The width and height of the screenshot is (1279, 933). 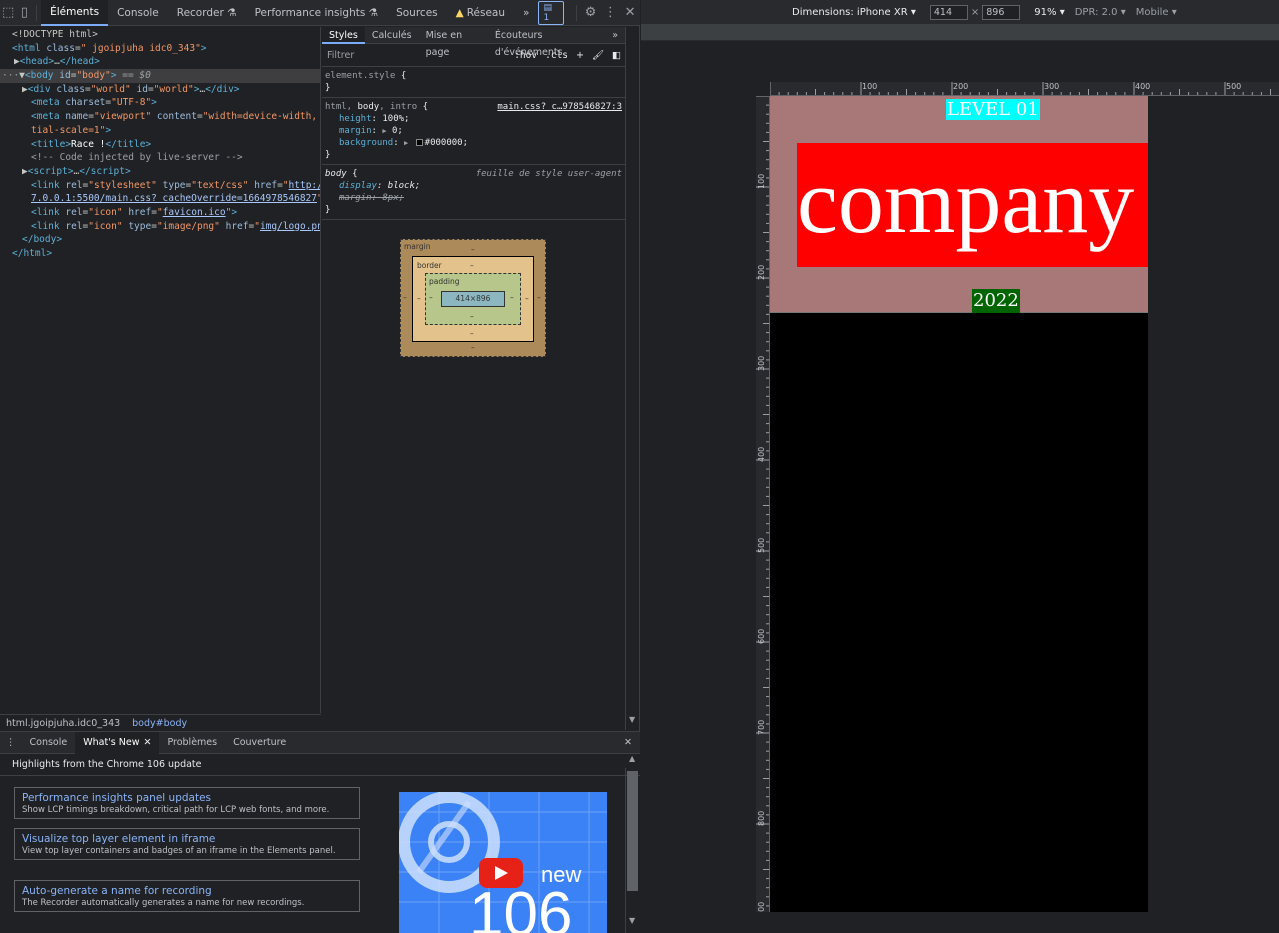 What do you see at coordinates (761, 272) in the screenshot?
I see `ruler-label: 200` at bounding box center [761, 272].